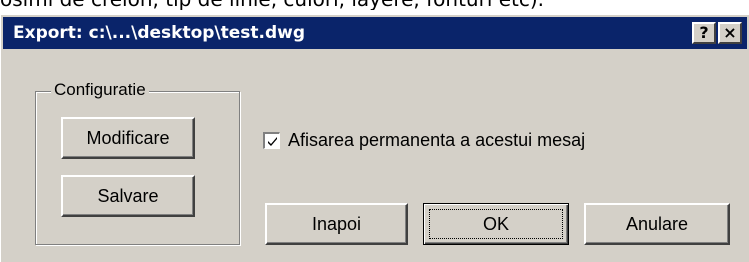 The image size is (749, 262). Describe the element at coordinates (375, 33) in the screenshot. I see `title-bar: Export: c:\...\desktop\test.dwg ? ×` at that location.